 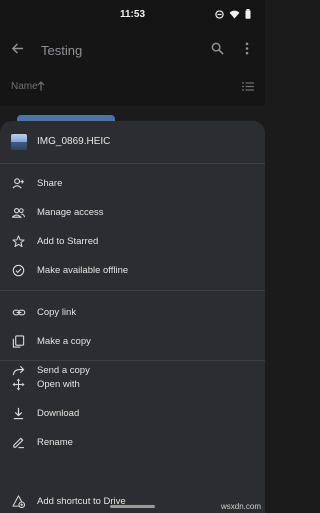 I want to click on more-options-icon, so click(x=247, y=48).